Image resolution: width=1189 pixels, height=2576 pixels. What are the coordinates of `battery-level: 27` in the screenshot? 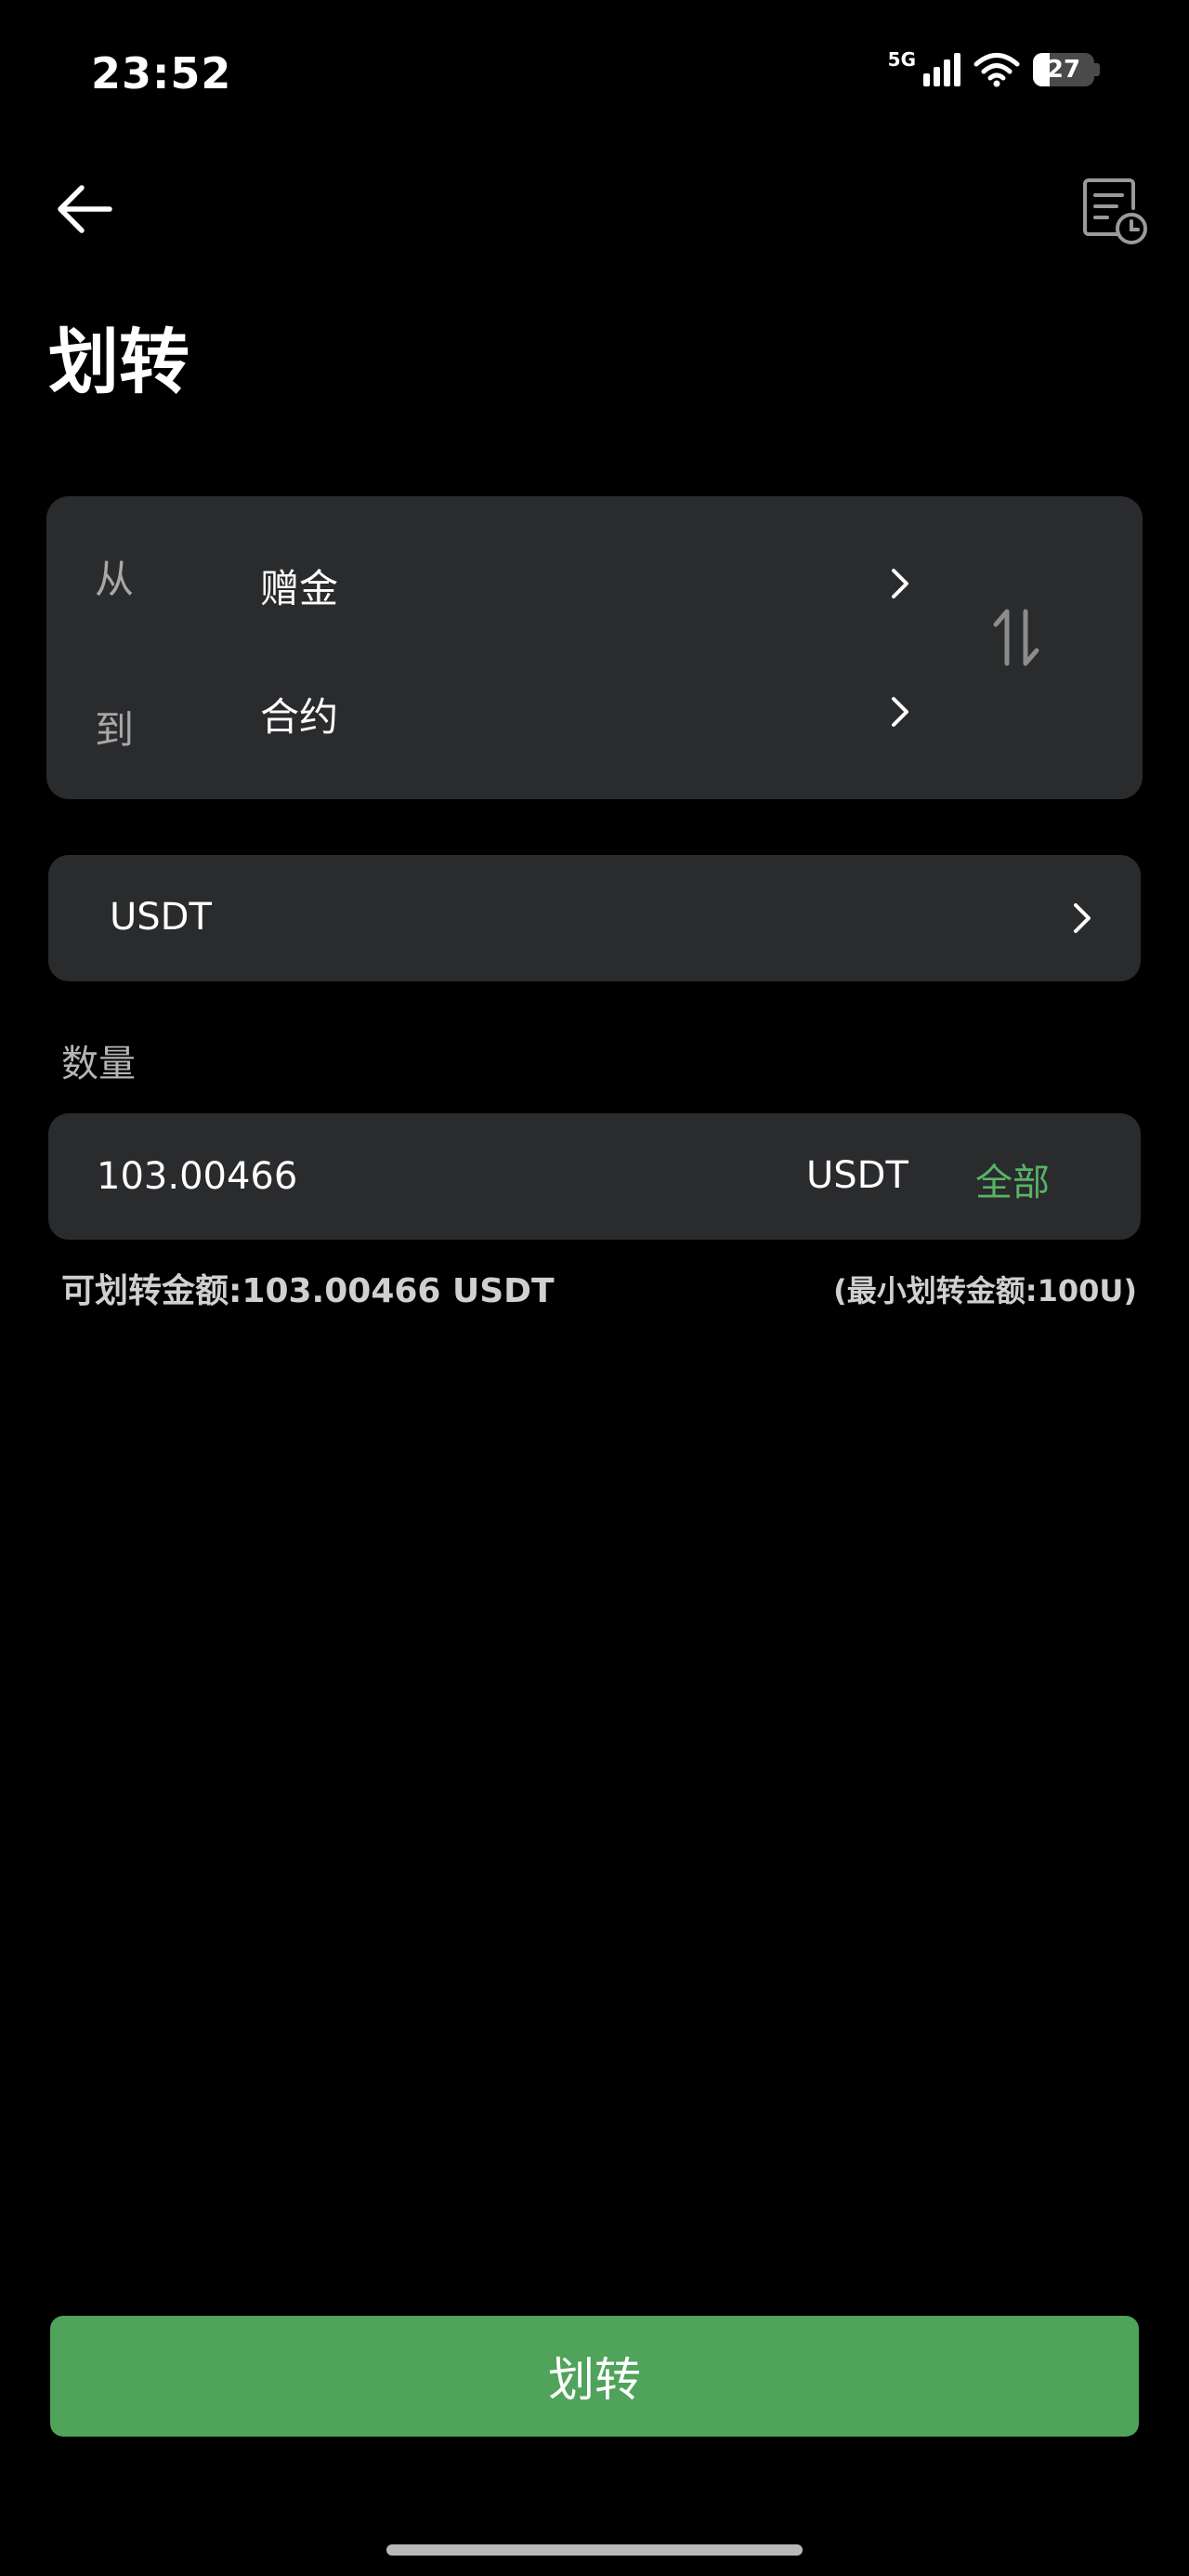 It's located at (1063, 70).